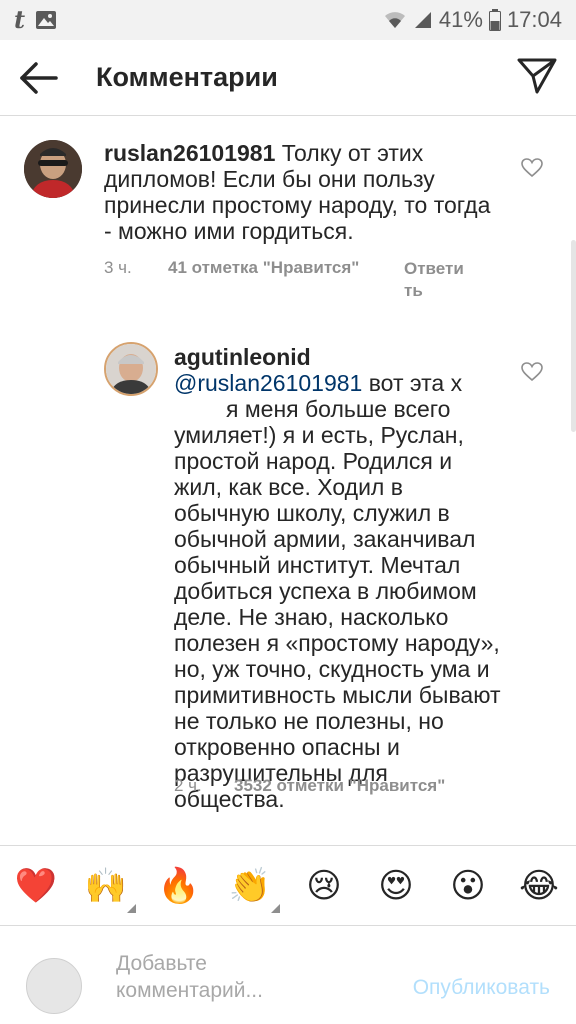 The width and height of the screenshot is (576, 1024). I want to click on comment-meta: 2 ч. 3532 отметки "Нравится", so click(339, 786).